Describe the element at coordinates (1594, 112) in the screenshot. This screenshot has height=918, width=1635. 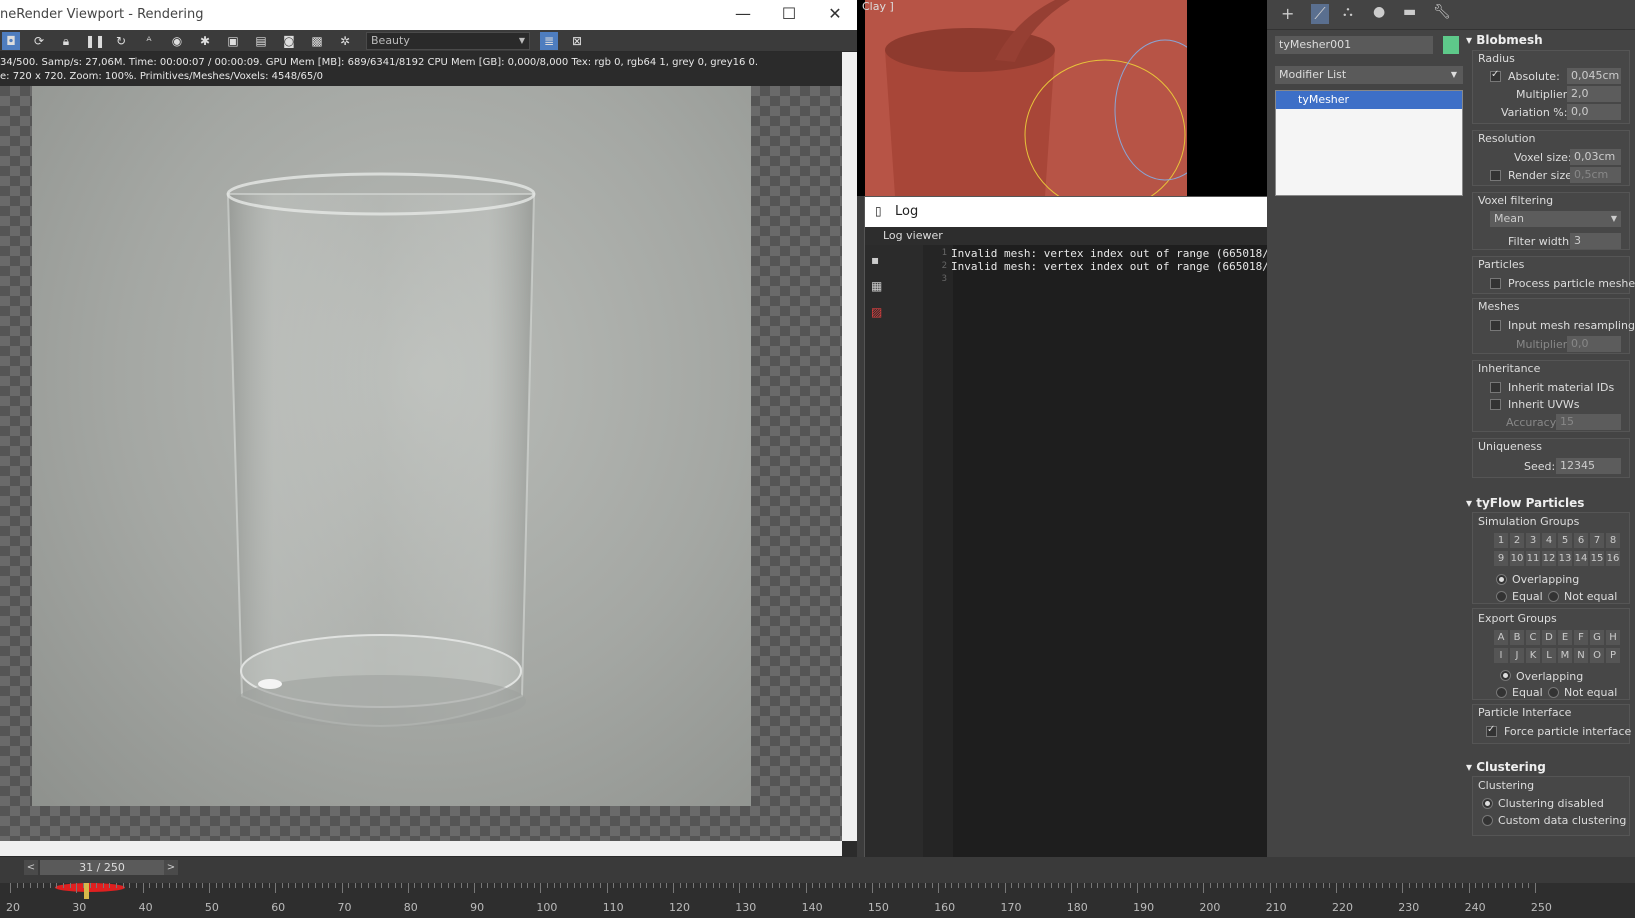
I see `variation-spinner: 0,0` at that location.